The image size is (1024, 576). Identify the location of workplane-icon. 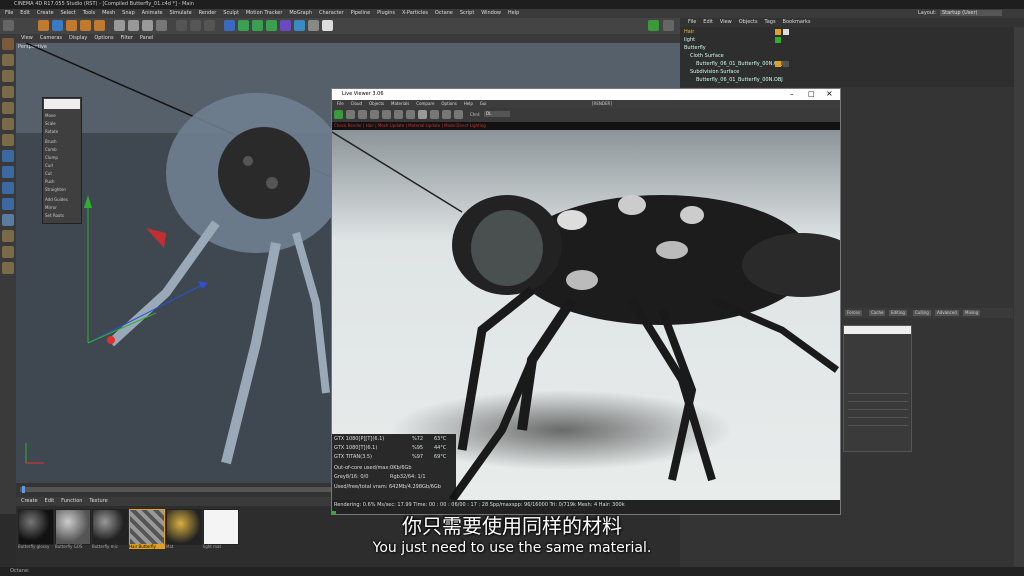
(8, 92).